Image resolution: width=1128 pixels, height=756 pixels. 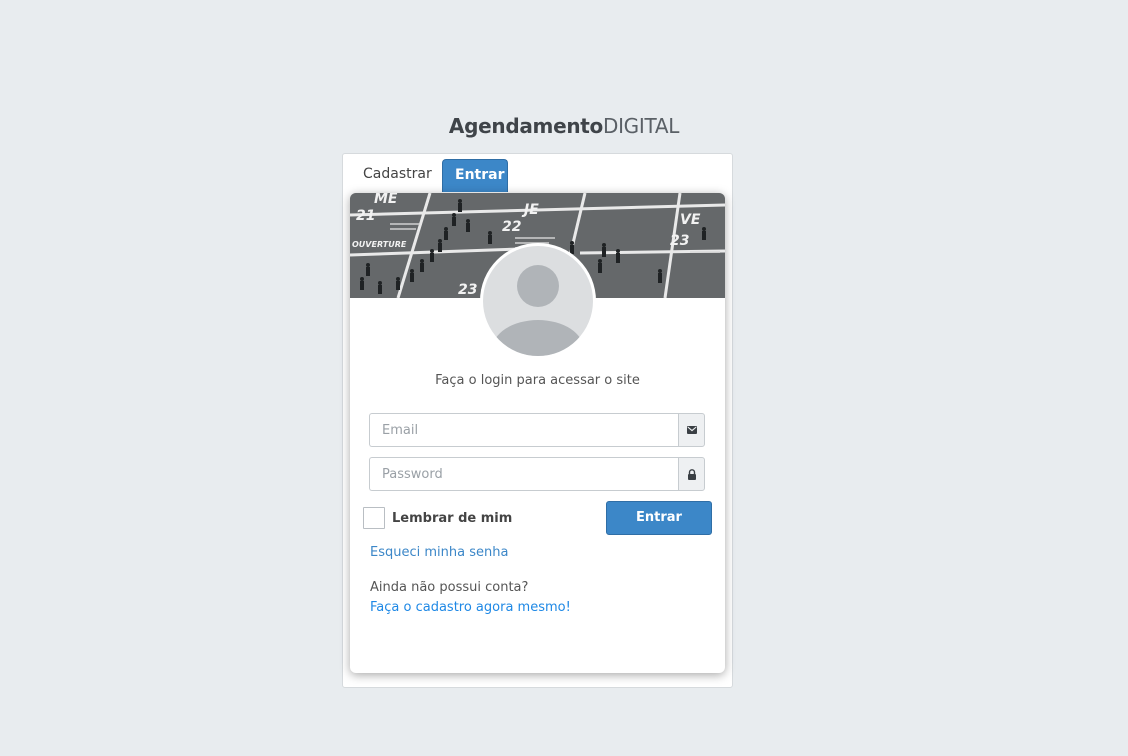 I want to click on no-account-text: Ainda não possui conta?, so click(x=449, y=587).